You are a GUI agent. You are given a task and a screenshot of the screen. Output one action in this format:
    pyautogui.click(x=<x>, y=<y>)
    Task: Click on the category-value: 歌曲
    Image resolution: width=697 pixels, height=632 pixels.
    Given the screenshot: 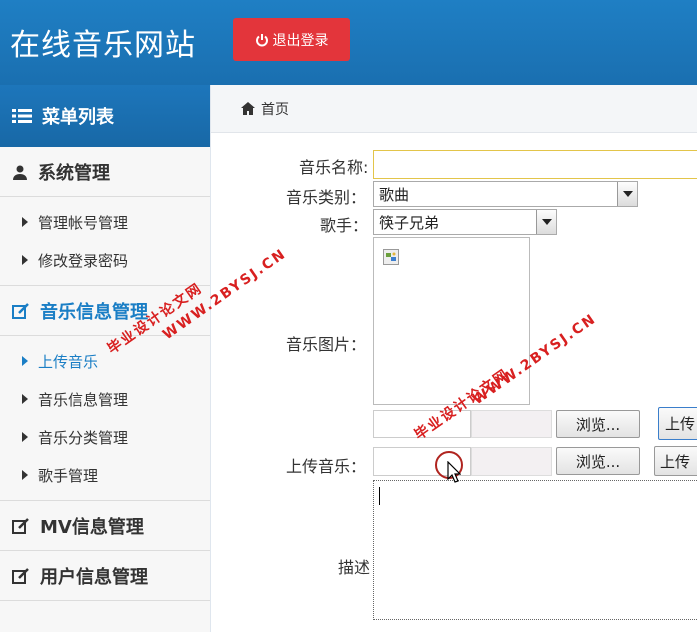 What is the action you would take?
    pyautogui.click(x=394, y=194)
    